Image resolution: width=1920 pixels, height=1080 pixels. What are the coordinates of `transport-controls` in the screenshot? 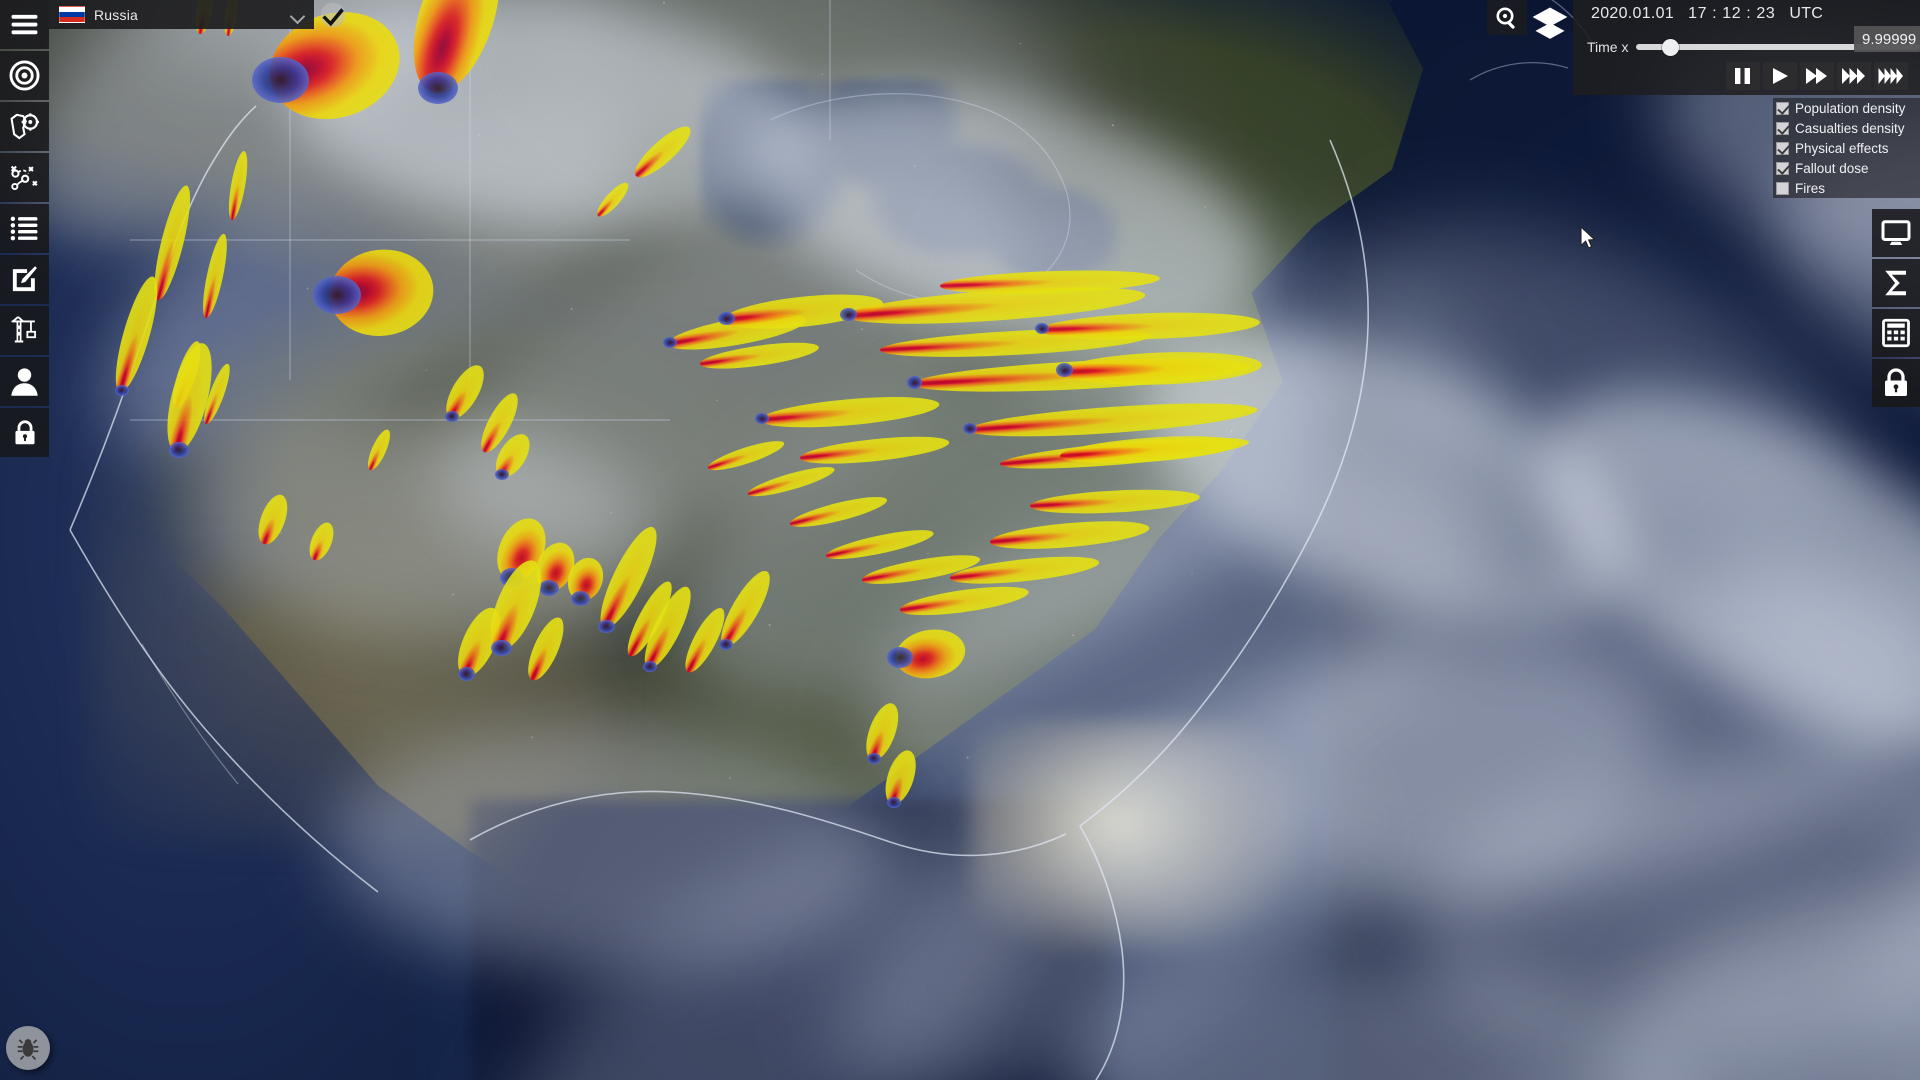 It's located at (1817, 76).